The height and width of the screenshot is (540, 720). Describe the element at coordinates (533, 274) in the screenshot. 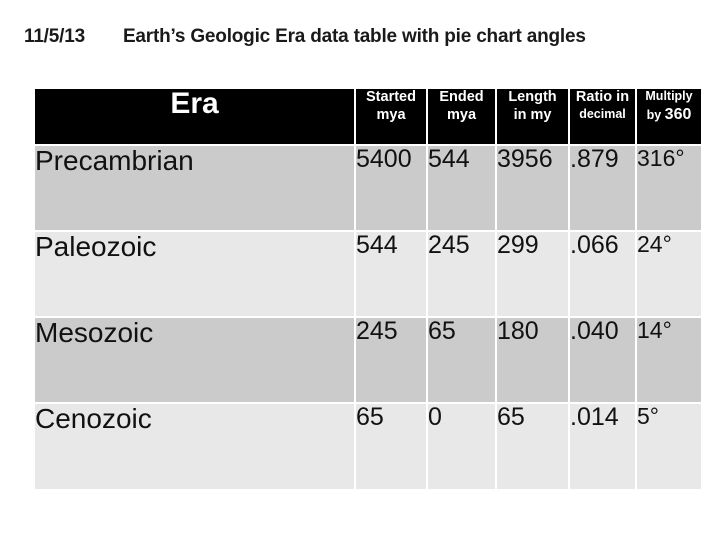

I see `cell-length-my: 299` at that location.